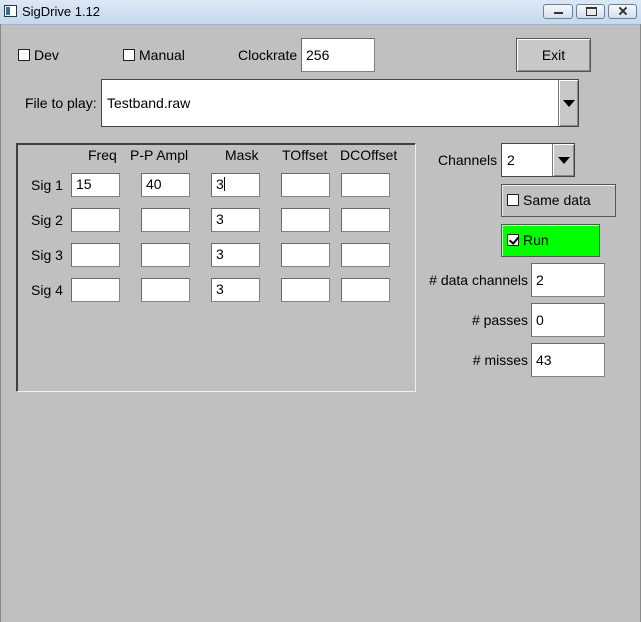  What do you see at coordinates (95, 290) in the screenshot?
I see `sig4-freq-input` at bounding box center [95, 290].